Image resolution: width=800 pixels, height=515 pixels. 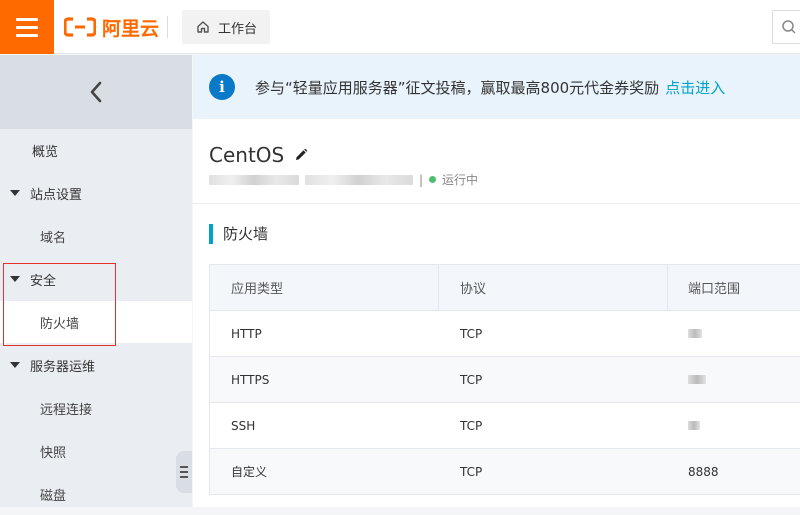 I want to click on table-row: 自定义 TCP 8888, so click(x=504, y=472).